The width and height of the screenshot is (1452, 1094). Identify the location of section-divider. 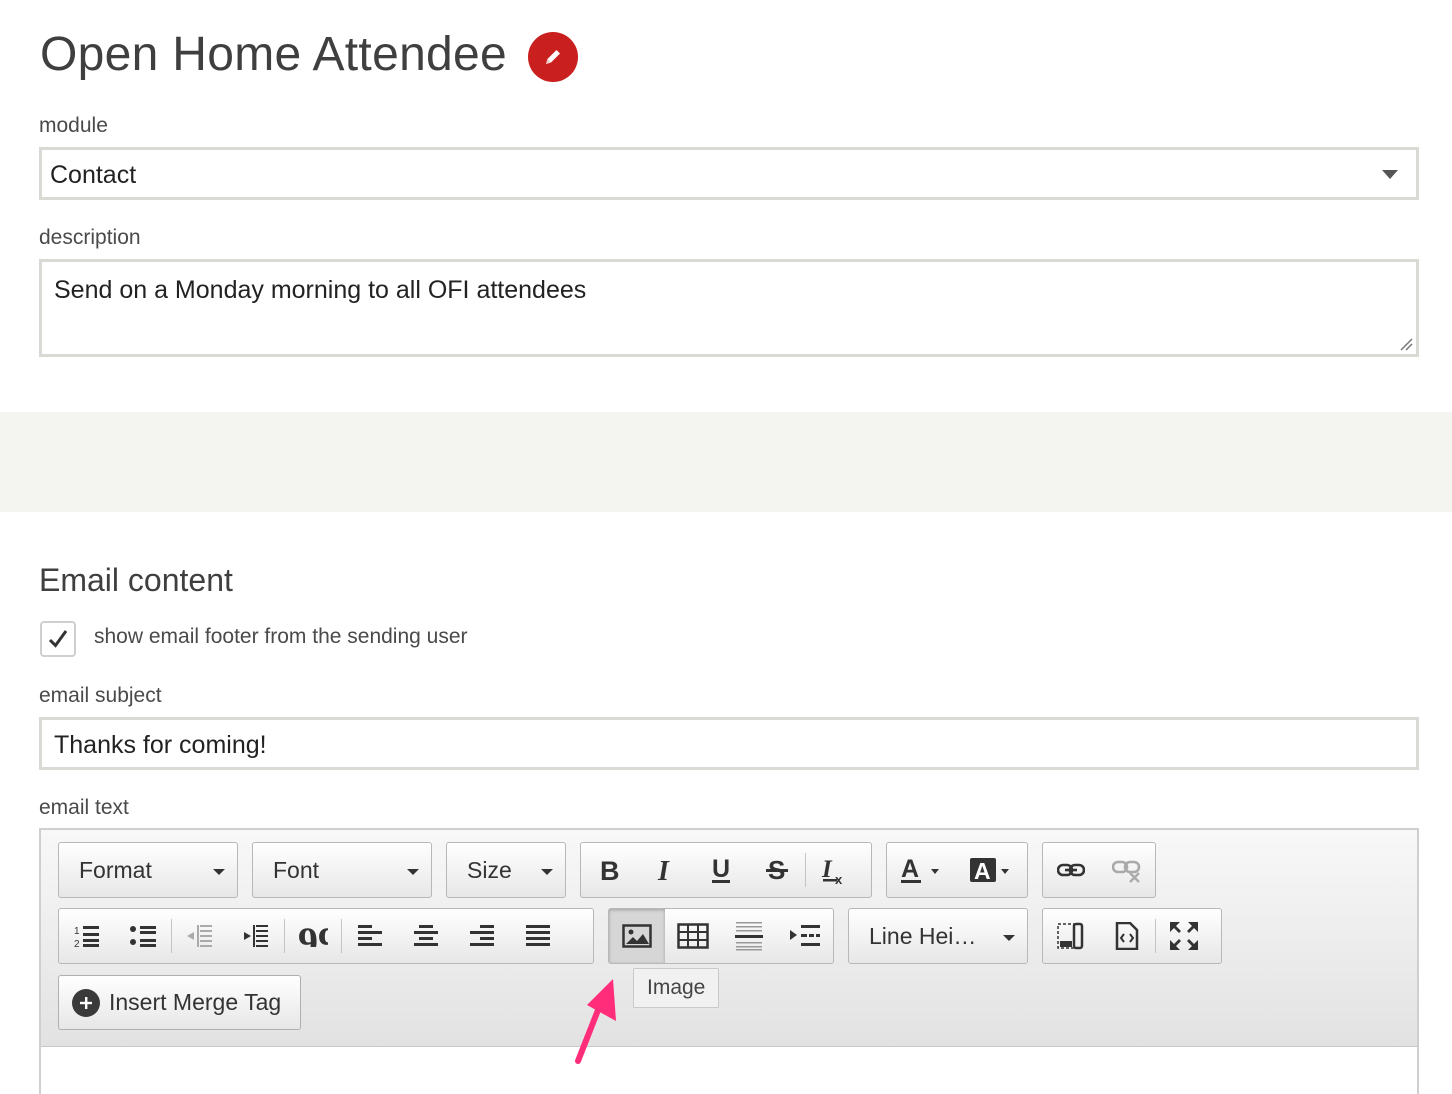
(726, 462).